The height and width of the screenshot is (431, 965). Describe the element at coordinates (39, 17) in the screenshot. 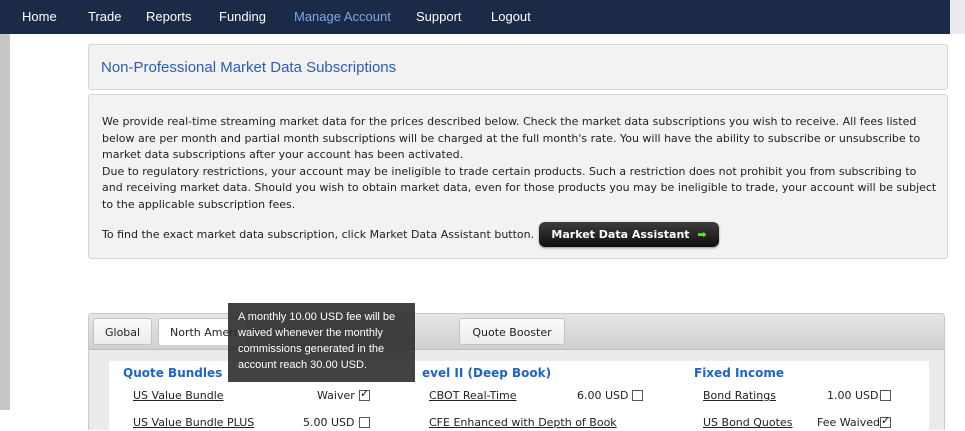

I see `nav-home: Home` at that location.